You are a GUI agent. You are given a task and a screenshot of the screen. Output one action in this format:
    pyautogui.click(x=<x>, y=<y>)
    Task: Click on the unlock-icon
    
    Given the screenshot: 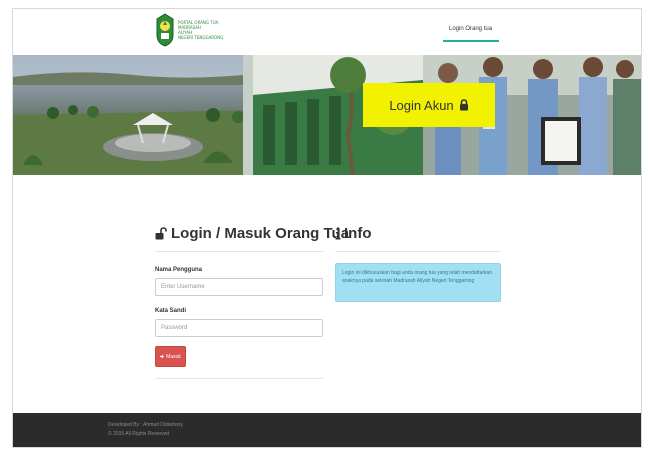 What is the action you would take?
    pyautogui.click(x=161, y=233)
    